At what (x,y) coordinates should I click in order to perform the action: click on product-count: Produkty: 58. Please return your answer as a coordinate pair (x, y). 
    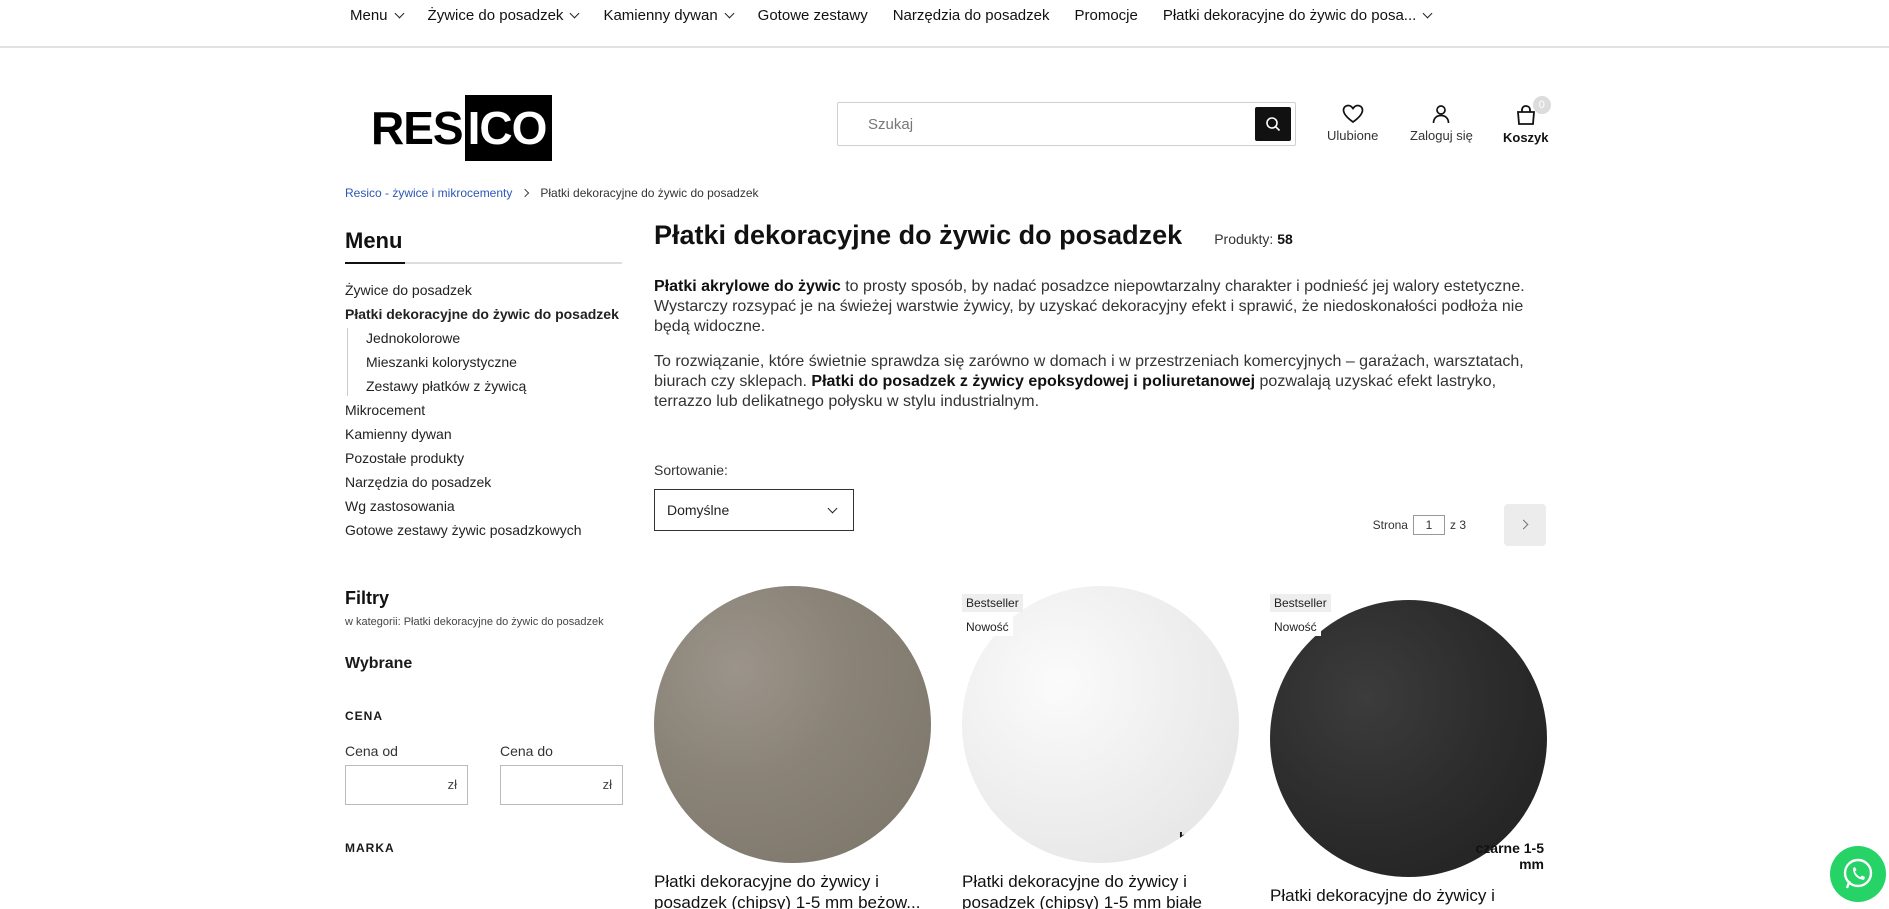
    Looking at the image, I should click on (1253, 239).